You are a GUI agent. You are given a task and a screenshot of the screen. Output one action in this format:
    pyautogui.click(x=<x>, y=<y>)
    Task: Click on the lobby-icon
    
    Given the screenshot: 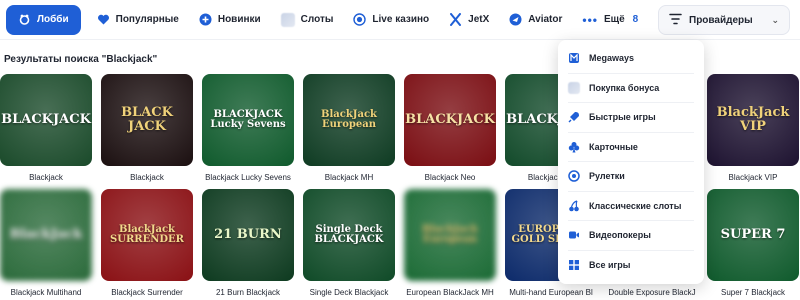 What is the action you would take?
    pyautogui.click(x=24, y=19)
    